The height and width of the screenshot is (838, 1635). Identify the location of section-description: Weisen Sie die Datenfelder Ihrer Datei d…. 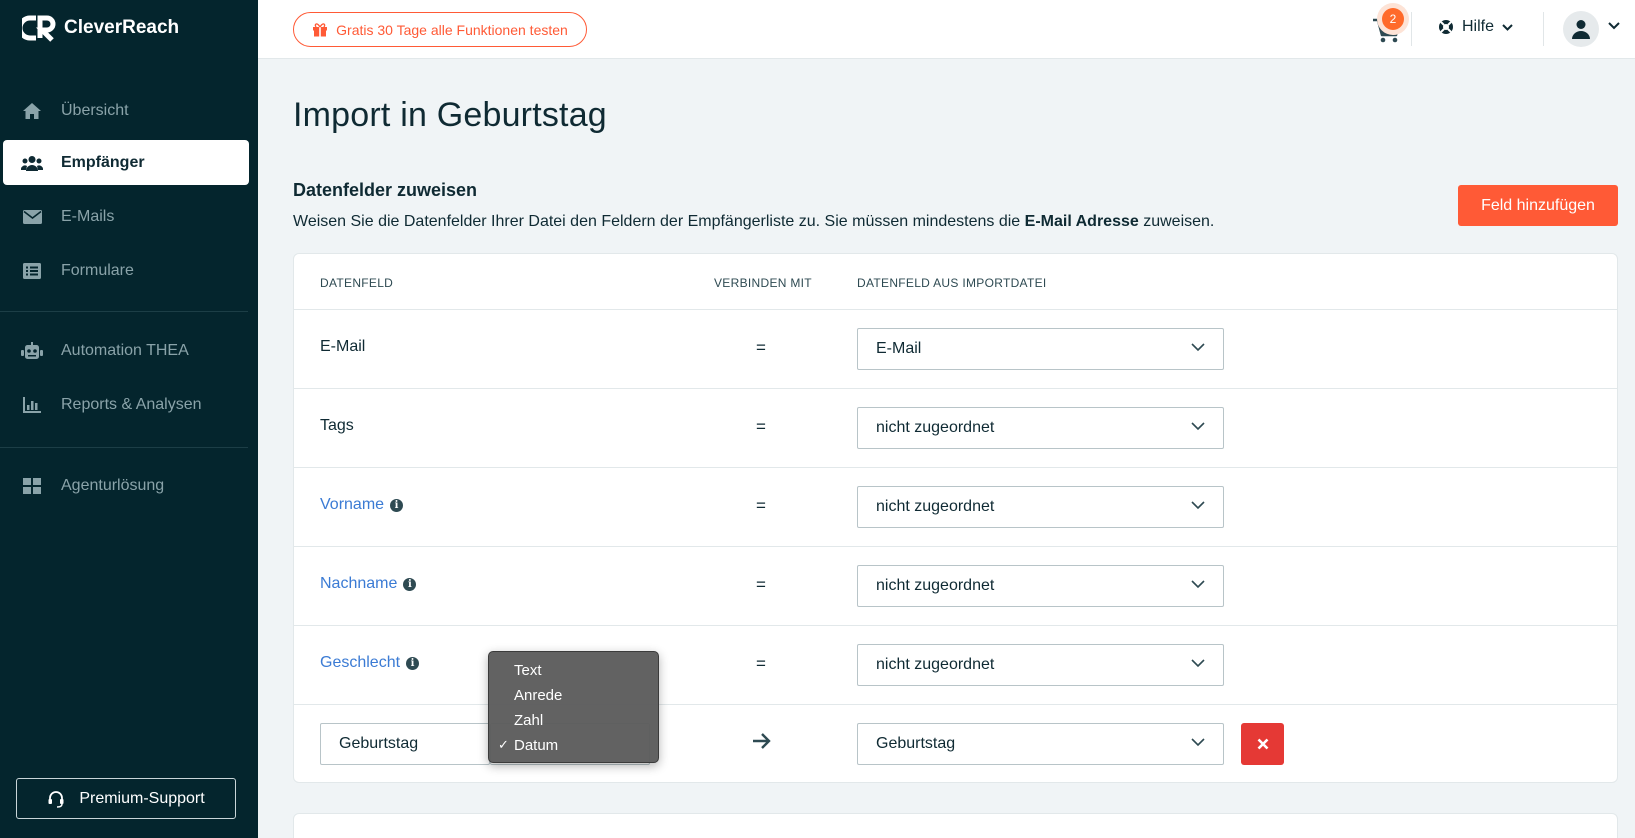
(754, 221).